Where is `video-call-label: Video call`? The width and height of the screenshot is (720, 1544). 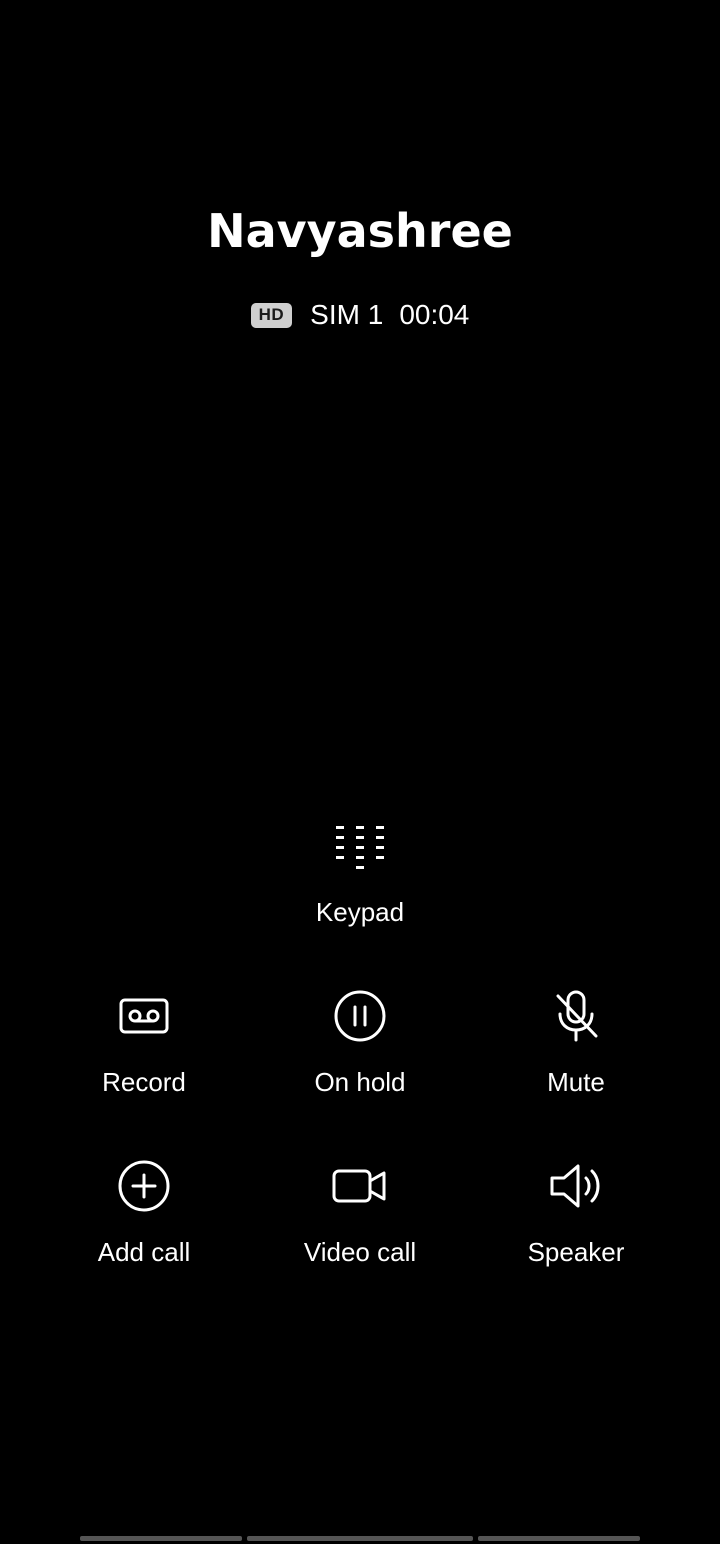 video-call-label: Video call is located at coordinates (360, 1252).